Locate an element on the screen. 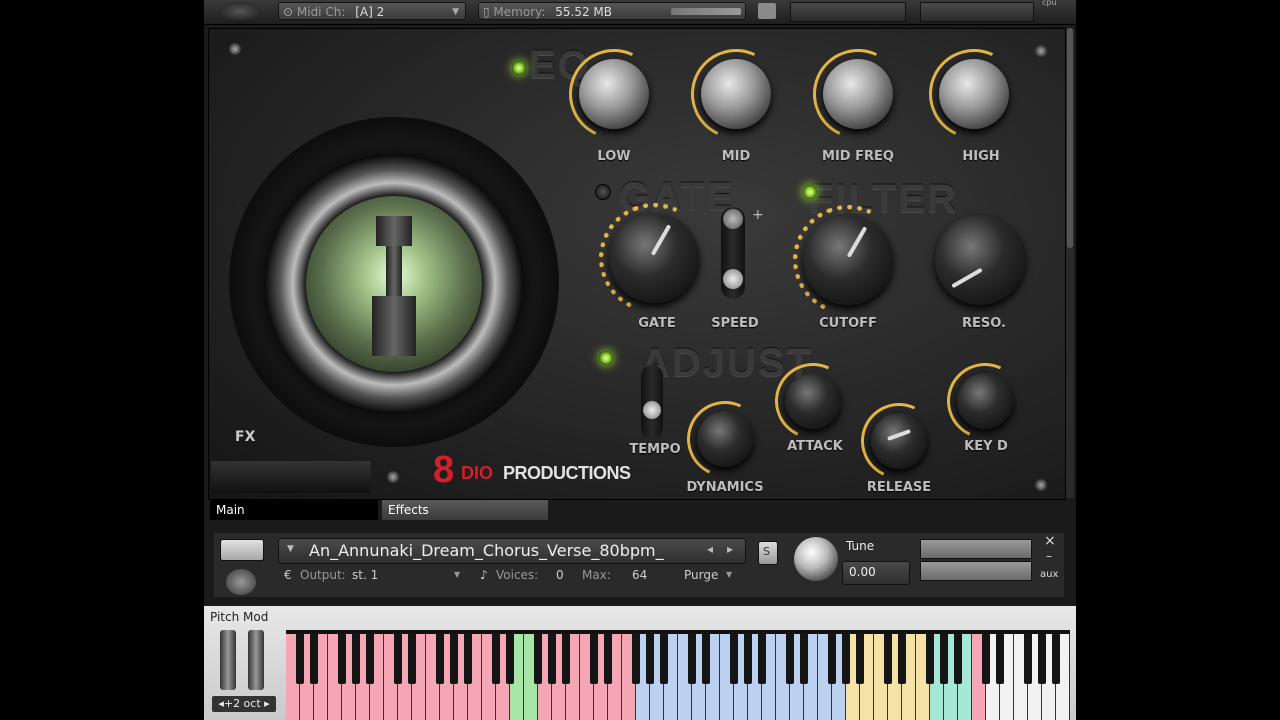  knob-dynamics is located at coordinates (725, 439).